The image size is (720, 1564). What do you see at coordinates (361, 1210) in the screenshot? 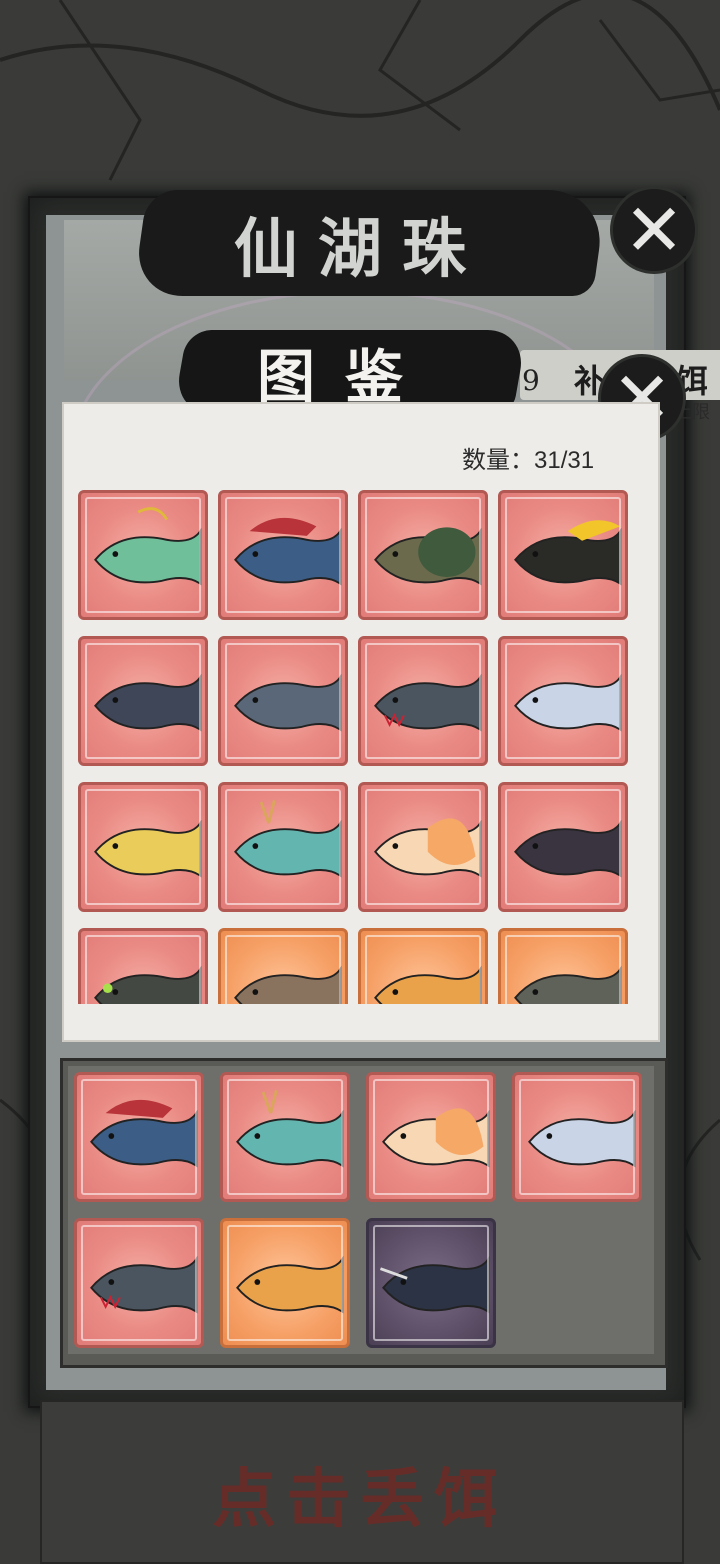
I see `caught-tray-inner` at bounding box center [361, 1210].